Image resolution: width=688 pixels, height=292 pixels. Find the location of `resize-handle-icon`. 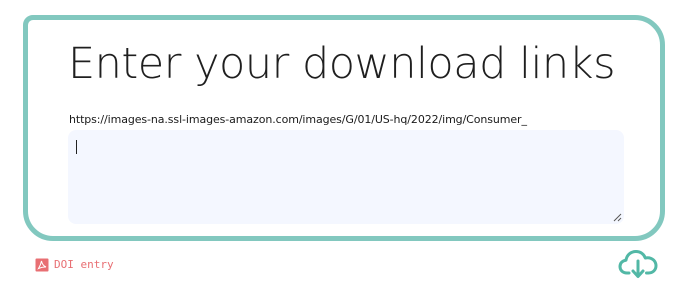

resize-handle-icon is located at coordinates (617, 217).